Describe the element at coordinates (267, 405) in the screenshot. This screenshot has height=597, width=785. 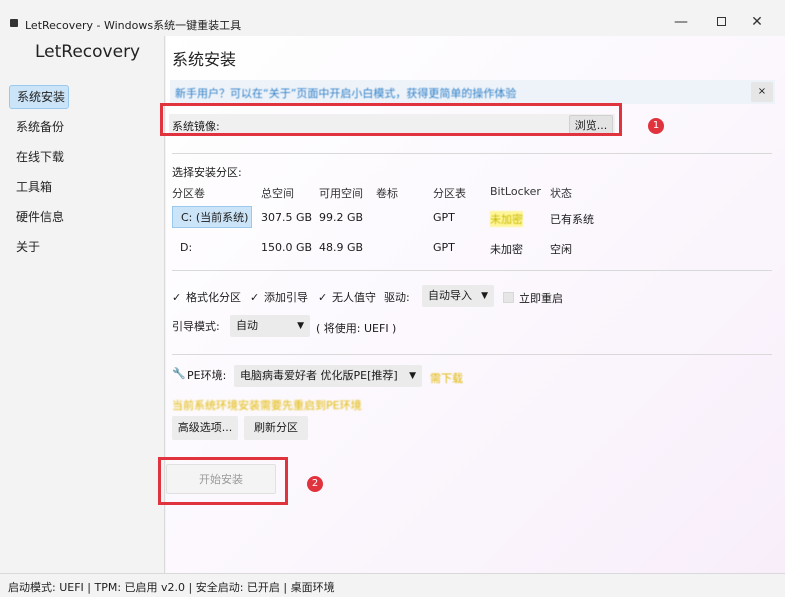
I see `pe-warning: 当前系统环境安装需要先重启到PE环境` at that location.